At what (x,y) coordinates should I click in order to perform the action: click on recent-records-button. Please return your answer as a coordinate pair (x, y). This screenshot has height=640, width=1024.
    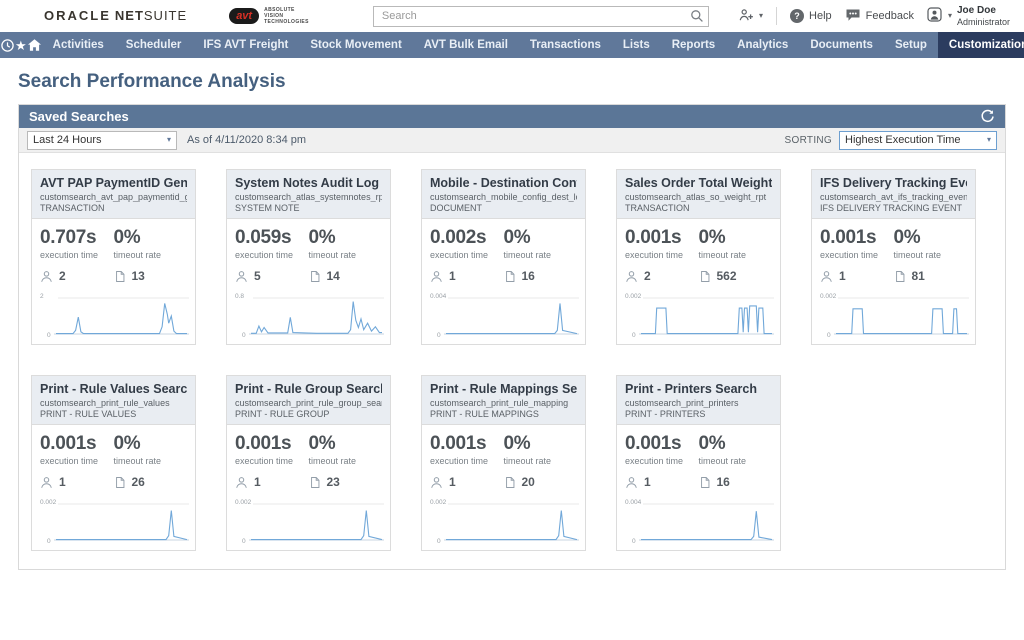
    Looking at the image, I should click on (7, 45).